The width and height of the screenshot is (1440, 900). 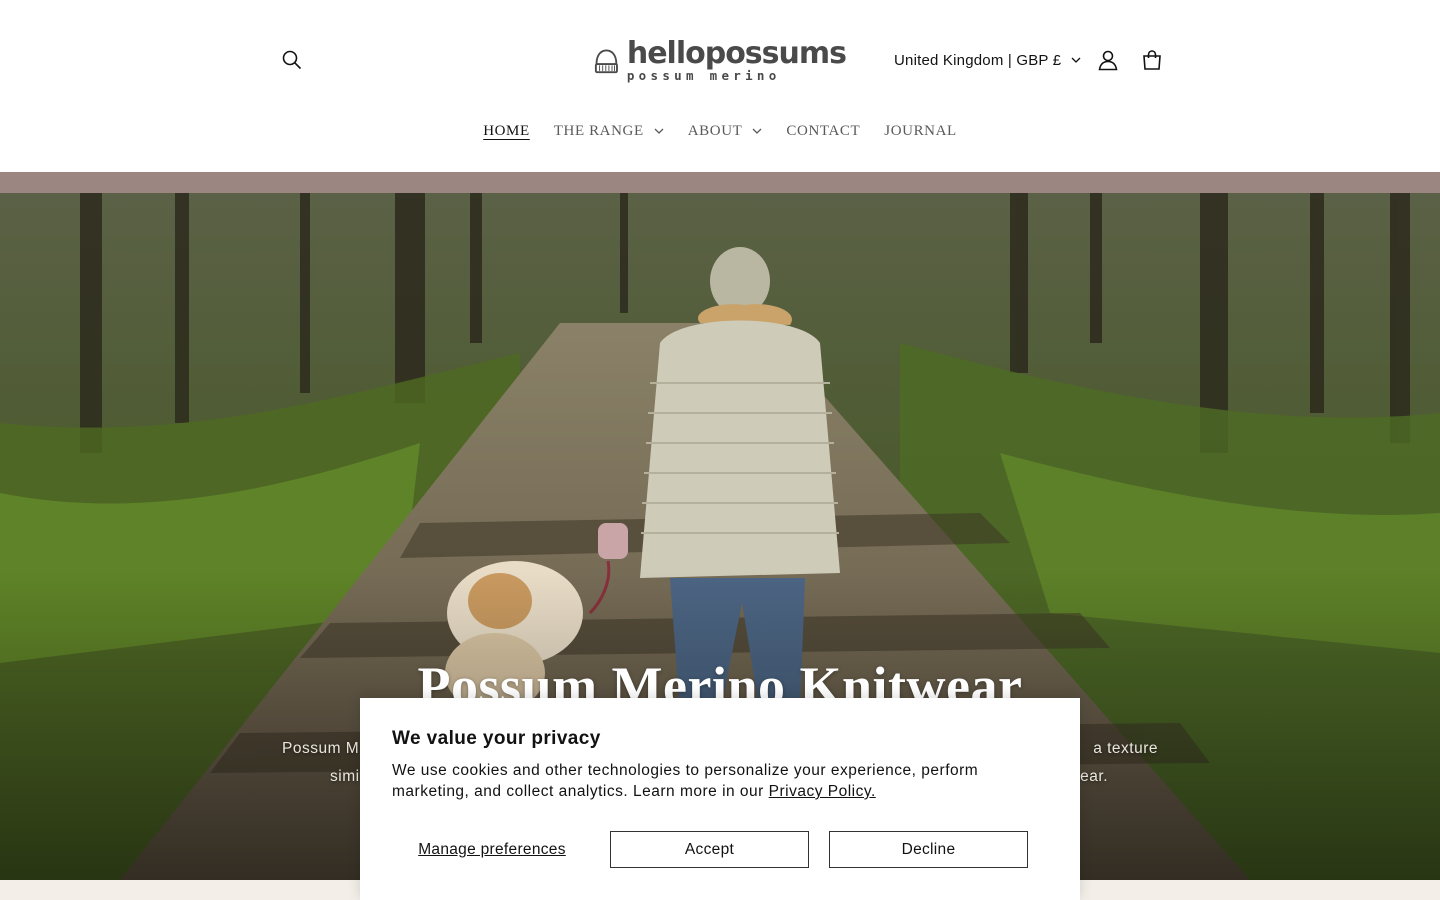 What do you see at coordinates (715, 130) in the screenshot?
I see `nav-item-label: ABOUT` at bounding box center [715, 130].